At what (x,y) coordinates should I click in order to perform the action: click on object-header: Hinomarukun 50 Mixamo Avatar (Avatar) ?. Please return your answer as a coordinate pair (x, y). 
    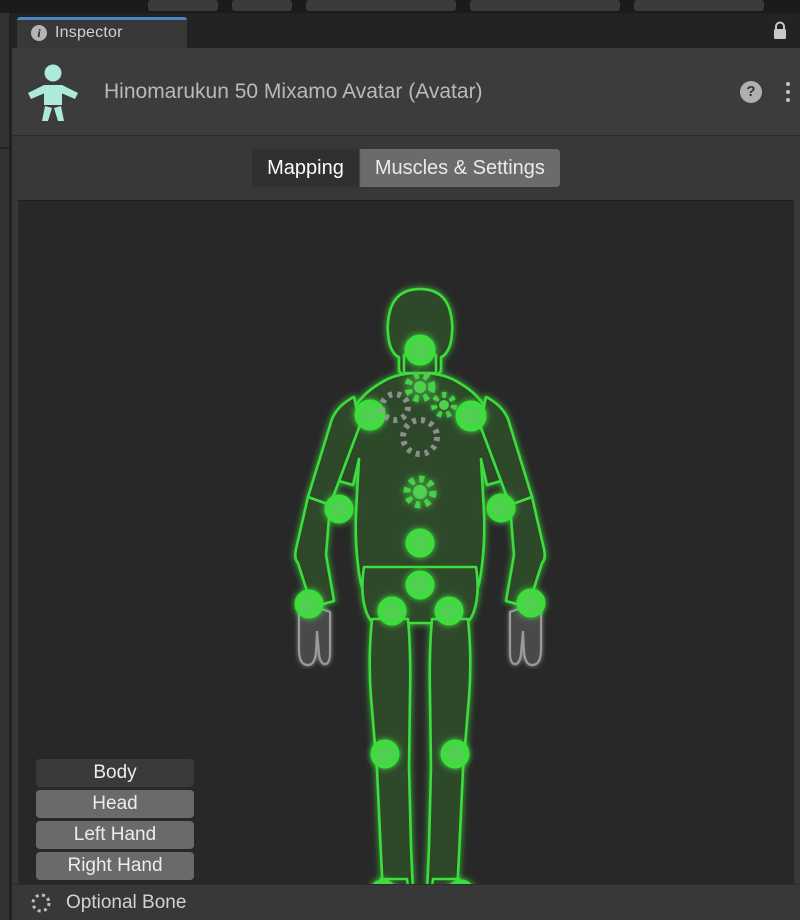
    Looking at the image, I should click on (406, 92).